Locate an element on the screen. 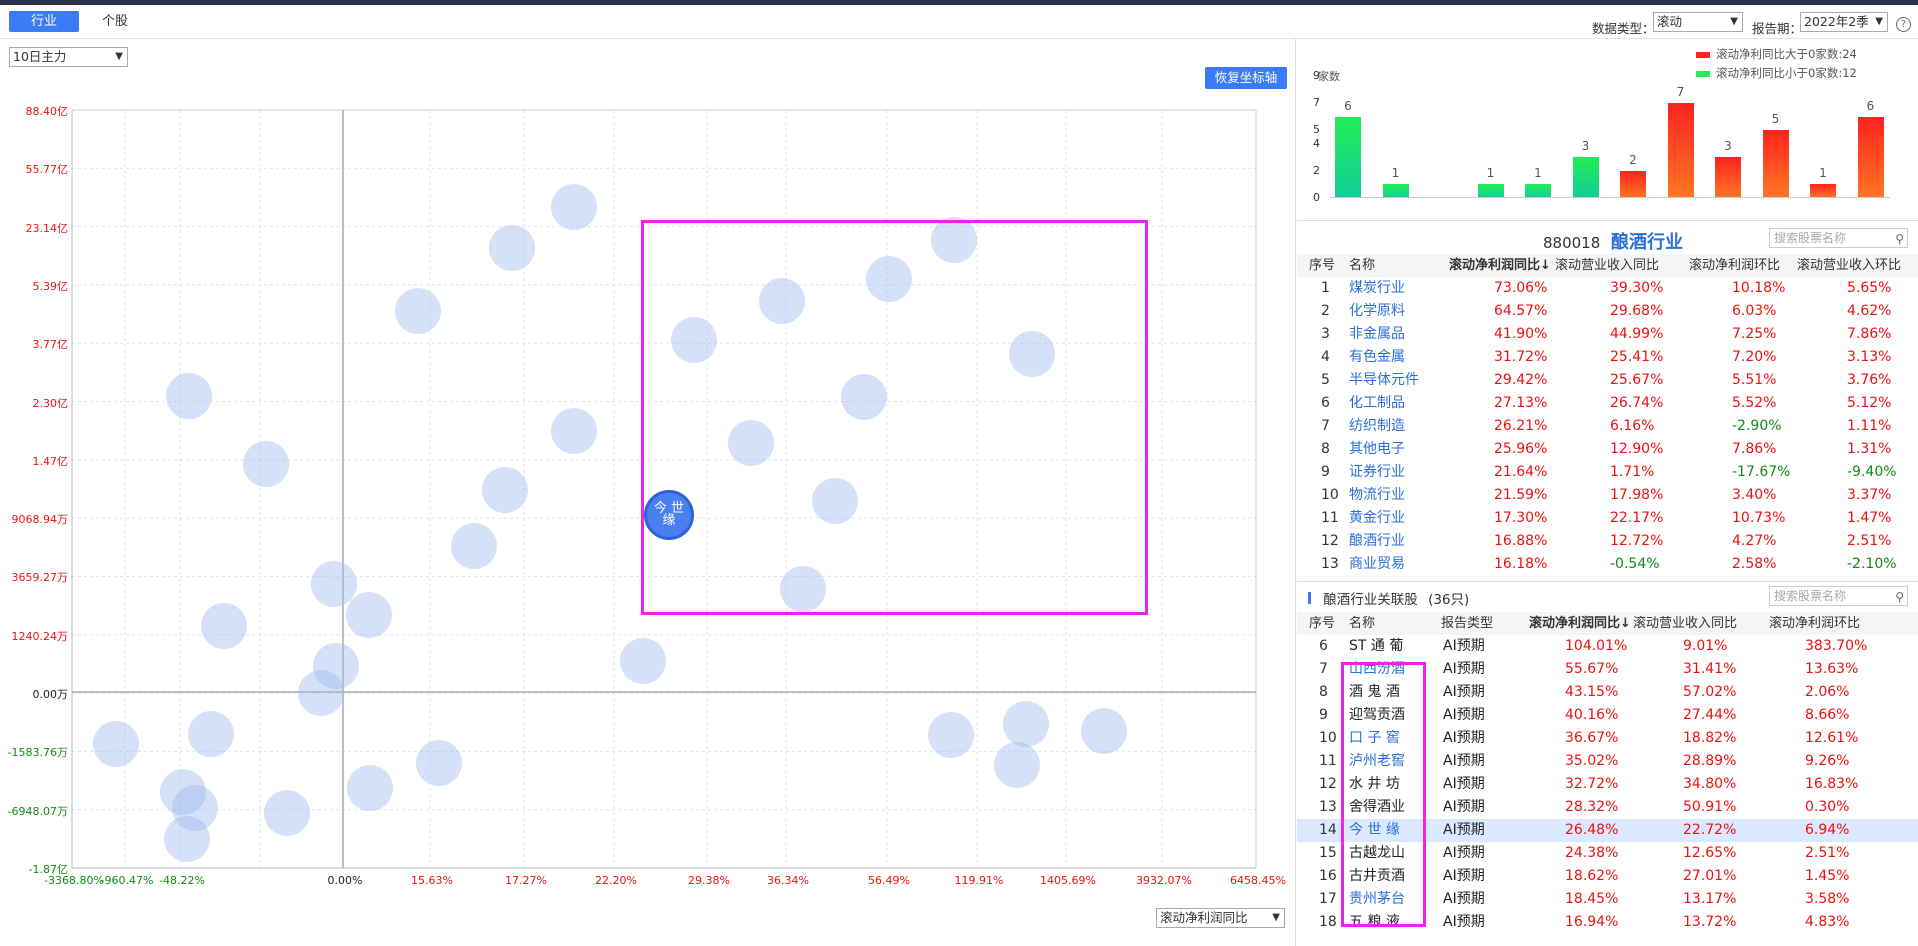 Image resolution: width=1918 pixels, height=946 pixels. industry-name-link: 有色金属 is located at coordinates (1377, 357).